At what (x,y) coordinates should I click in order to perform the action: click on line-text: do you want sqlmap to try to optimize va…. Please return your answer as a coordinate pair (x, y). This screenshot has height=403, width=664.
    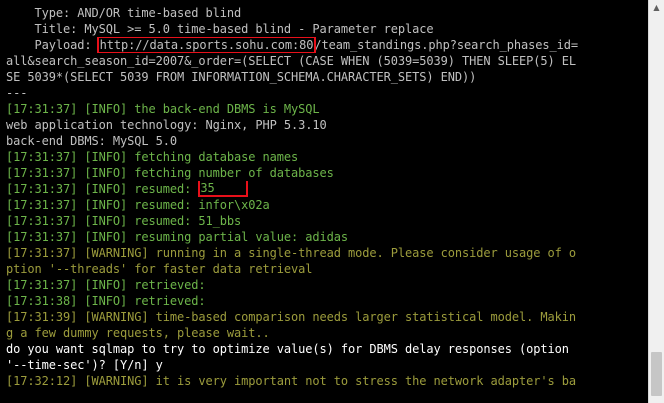
    Looking at the image, I should click on (287, 349).